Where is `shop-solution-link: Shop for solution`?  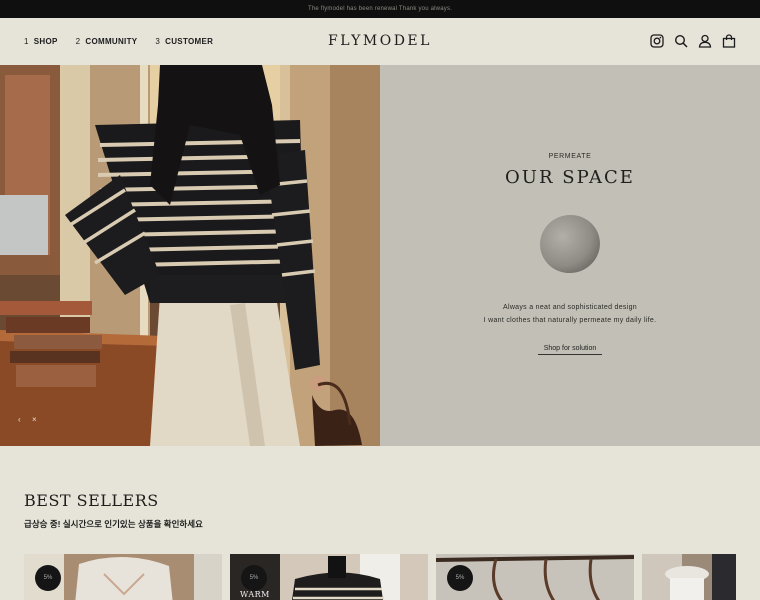 shop-solution-link: Shop for solution is located at coordinates (570, 350).